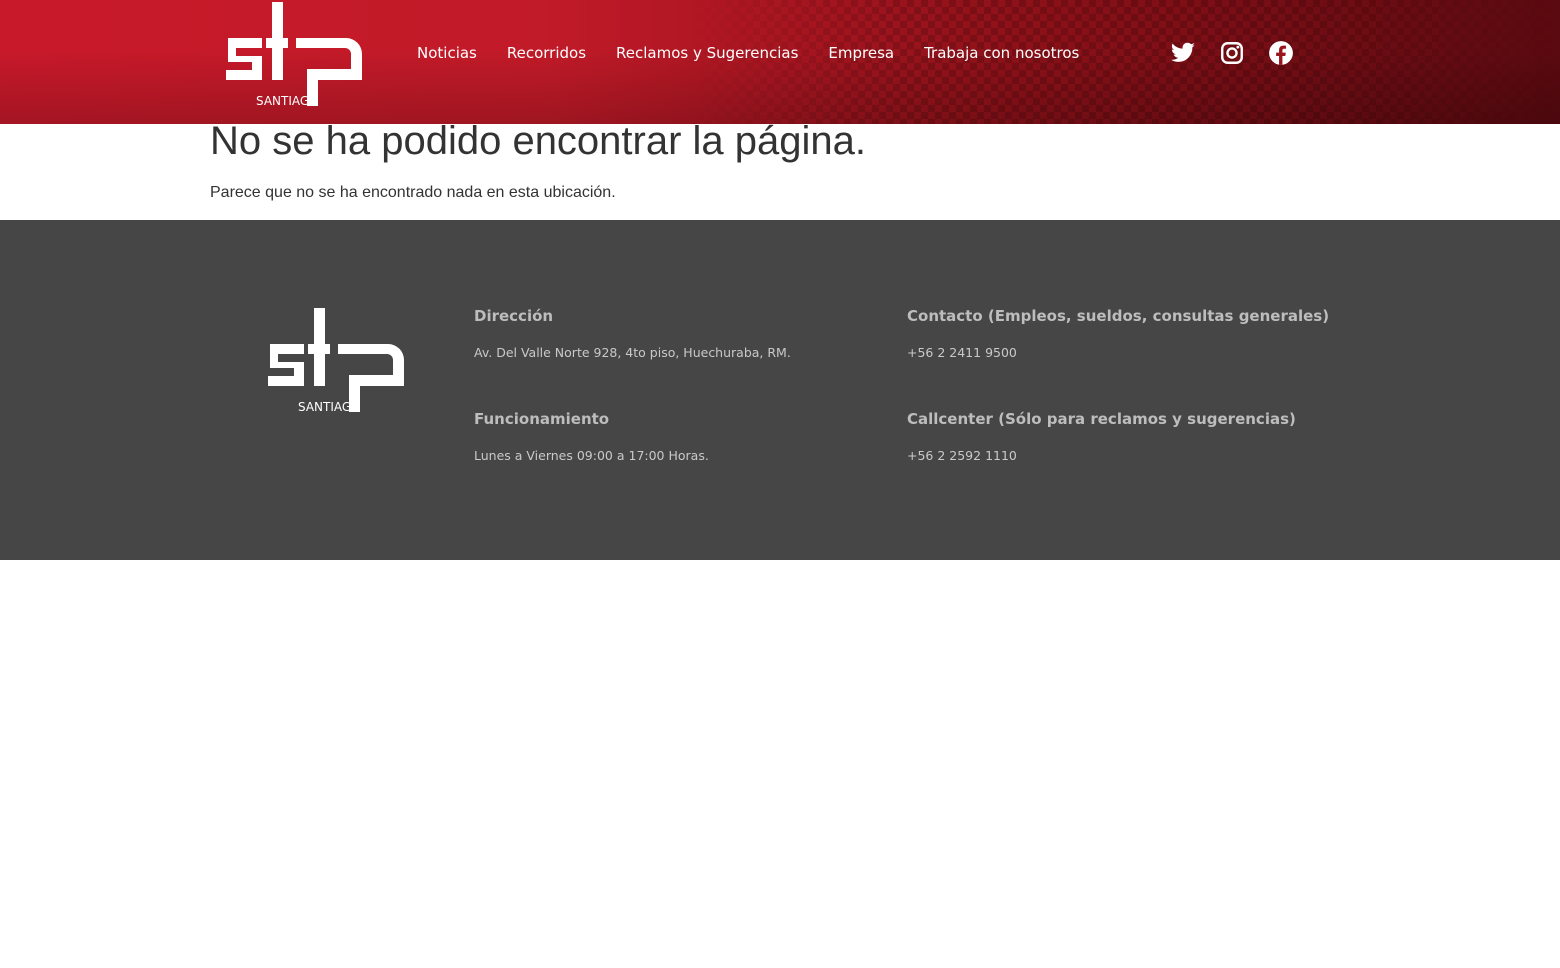 This screenshot has width=1560, height=968. I want to click on nav-recorridos: Recorridos, so click(546, 53).